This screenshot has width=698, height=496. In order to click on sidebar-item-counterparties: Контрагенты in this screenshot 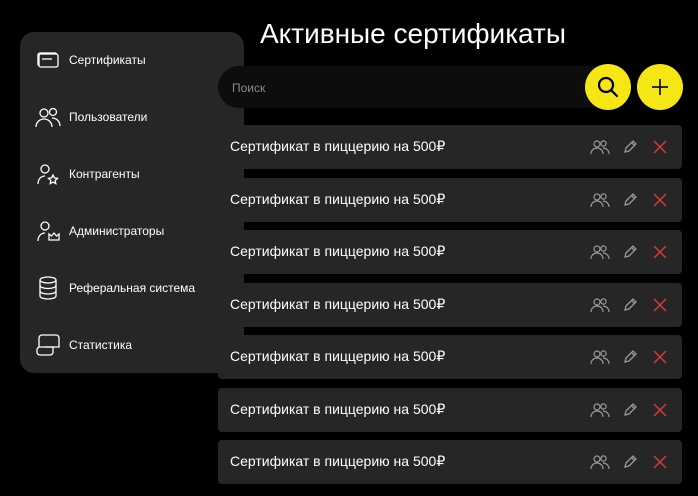, I will do `click(132, 174)`.